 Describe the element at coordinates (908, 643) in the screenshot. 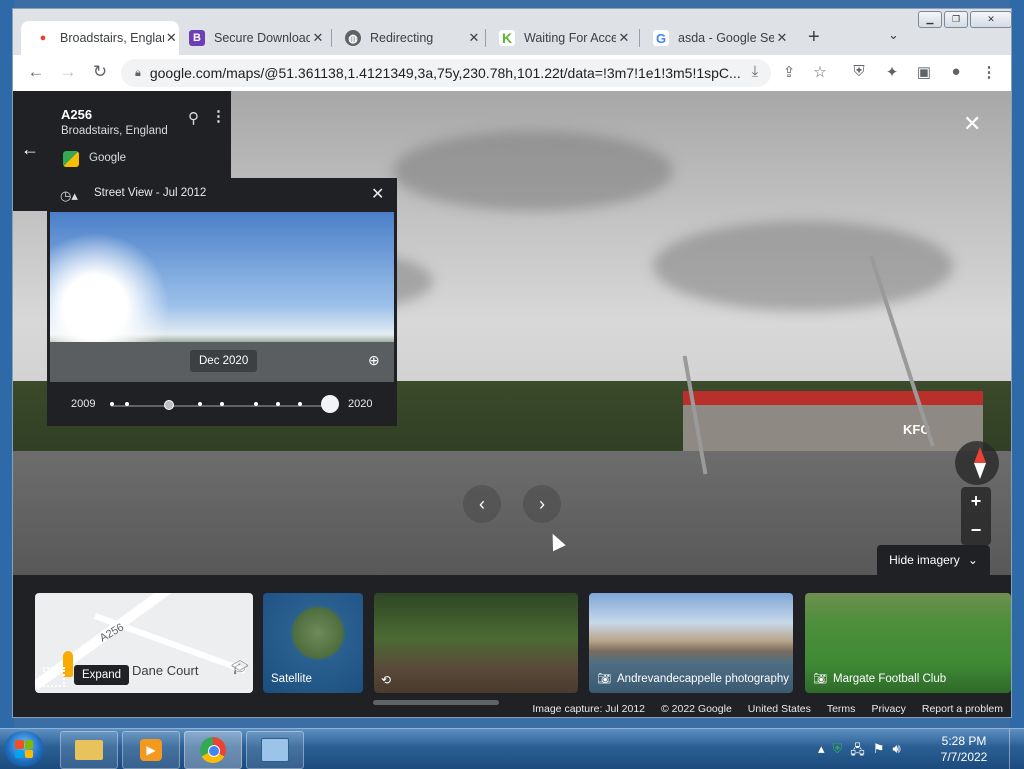

I see `photo-card-football: 📷︎ Margate Football Club` at that location.